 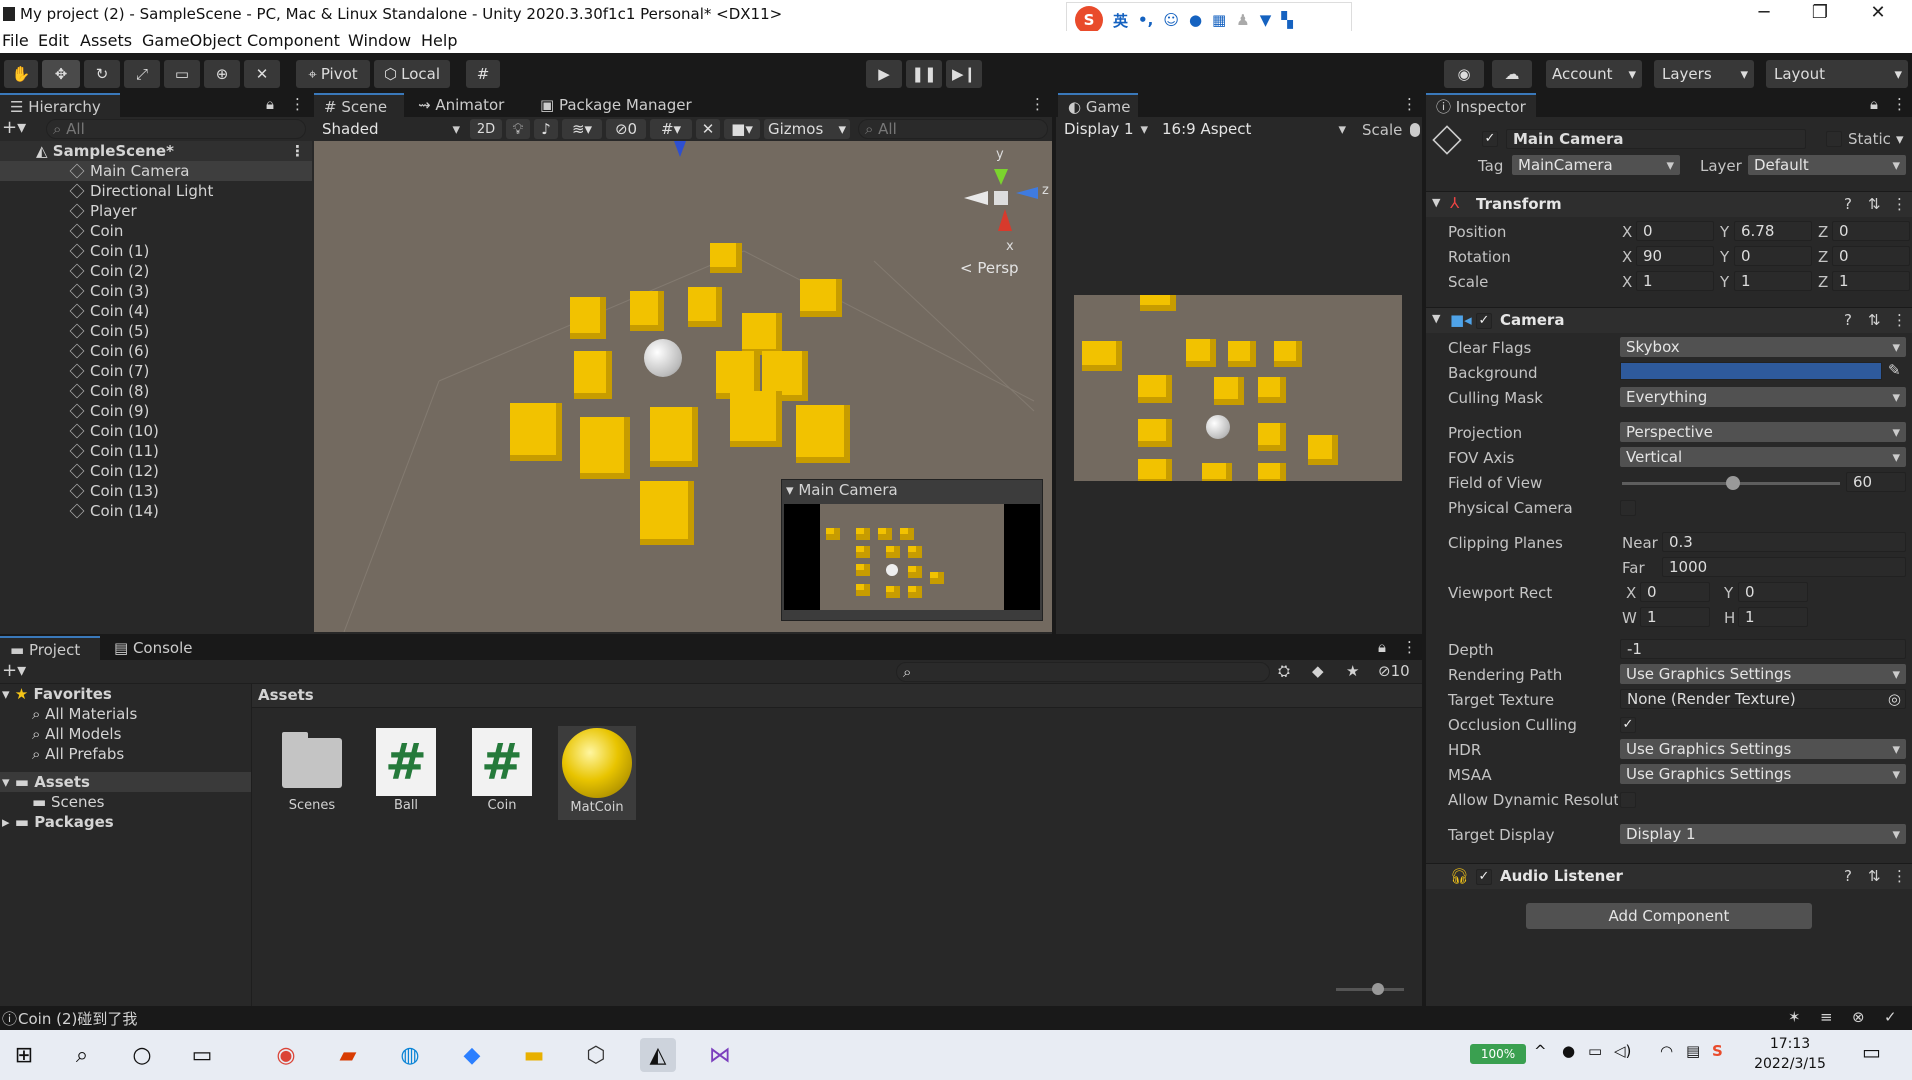 What do you see at coordinates (156, 191) in the screenshot?
I see `hierarchy-item: Directional Light` at bounding box center [156, 191].